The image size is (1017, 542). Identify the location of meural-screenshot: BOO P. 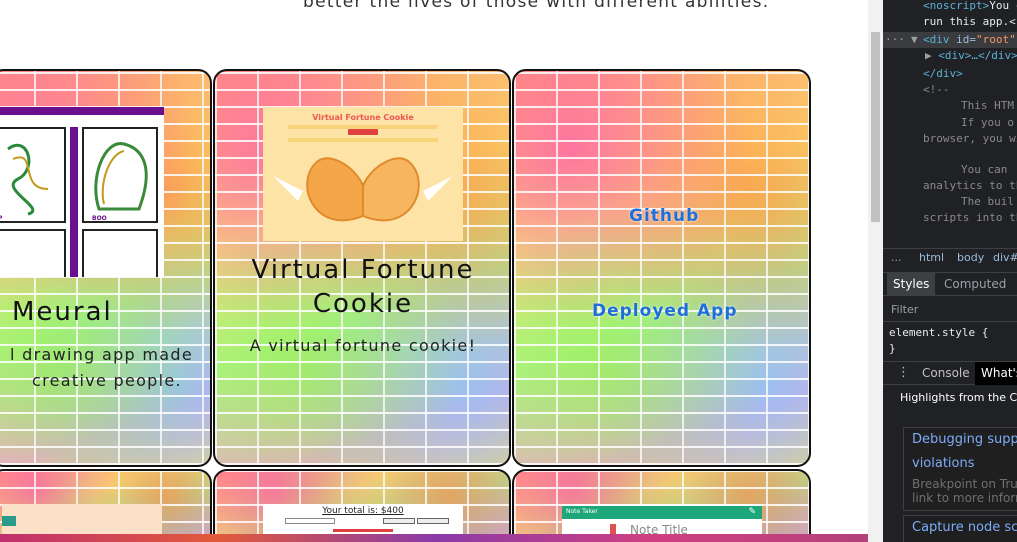
(82, 192).